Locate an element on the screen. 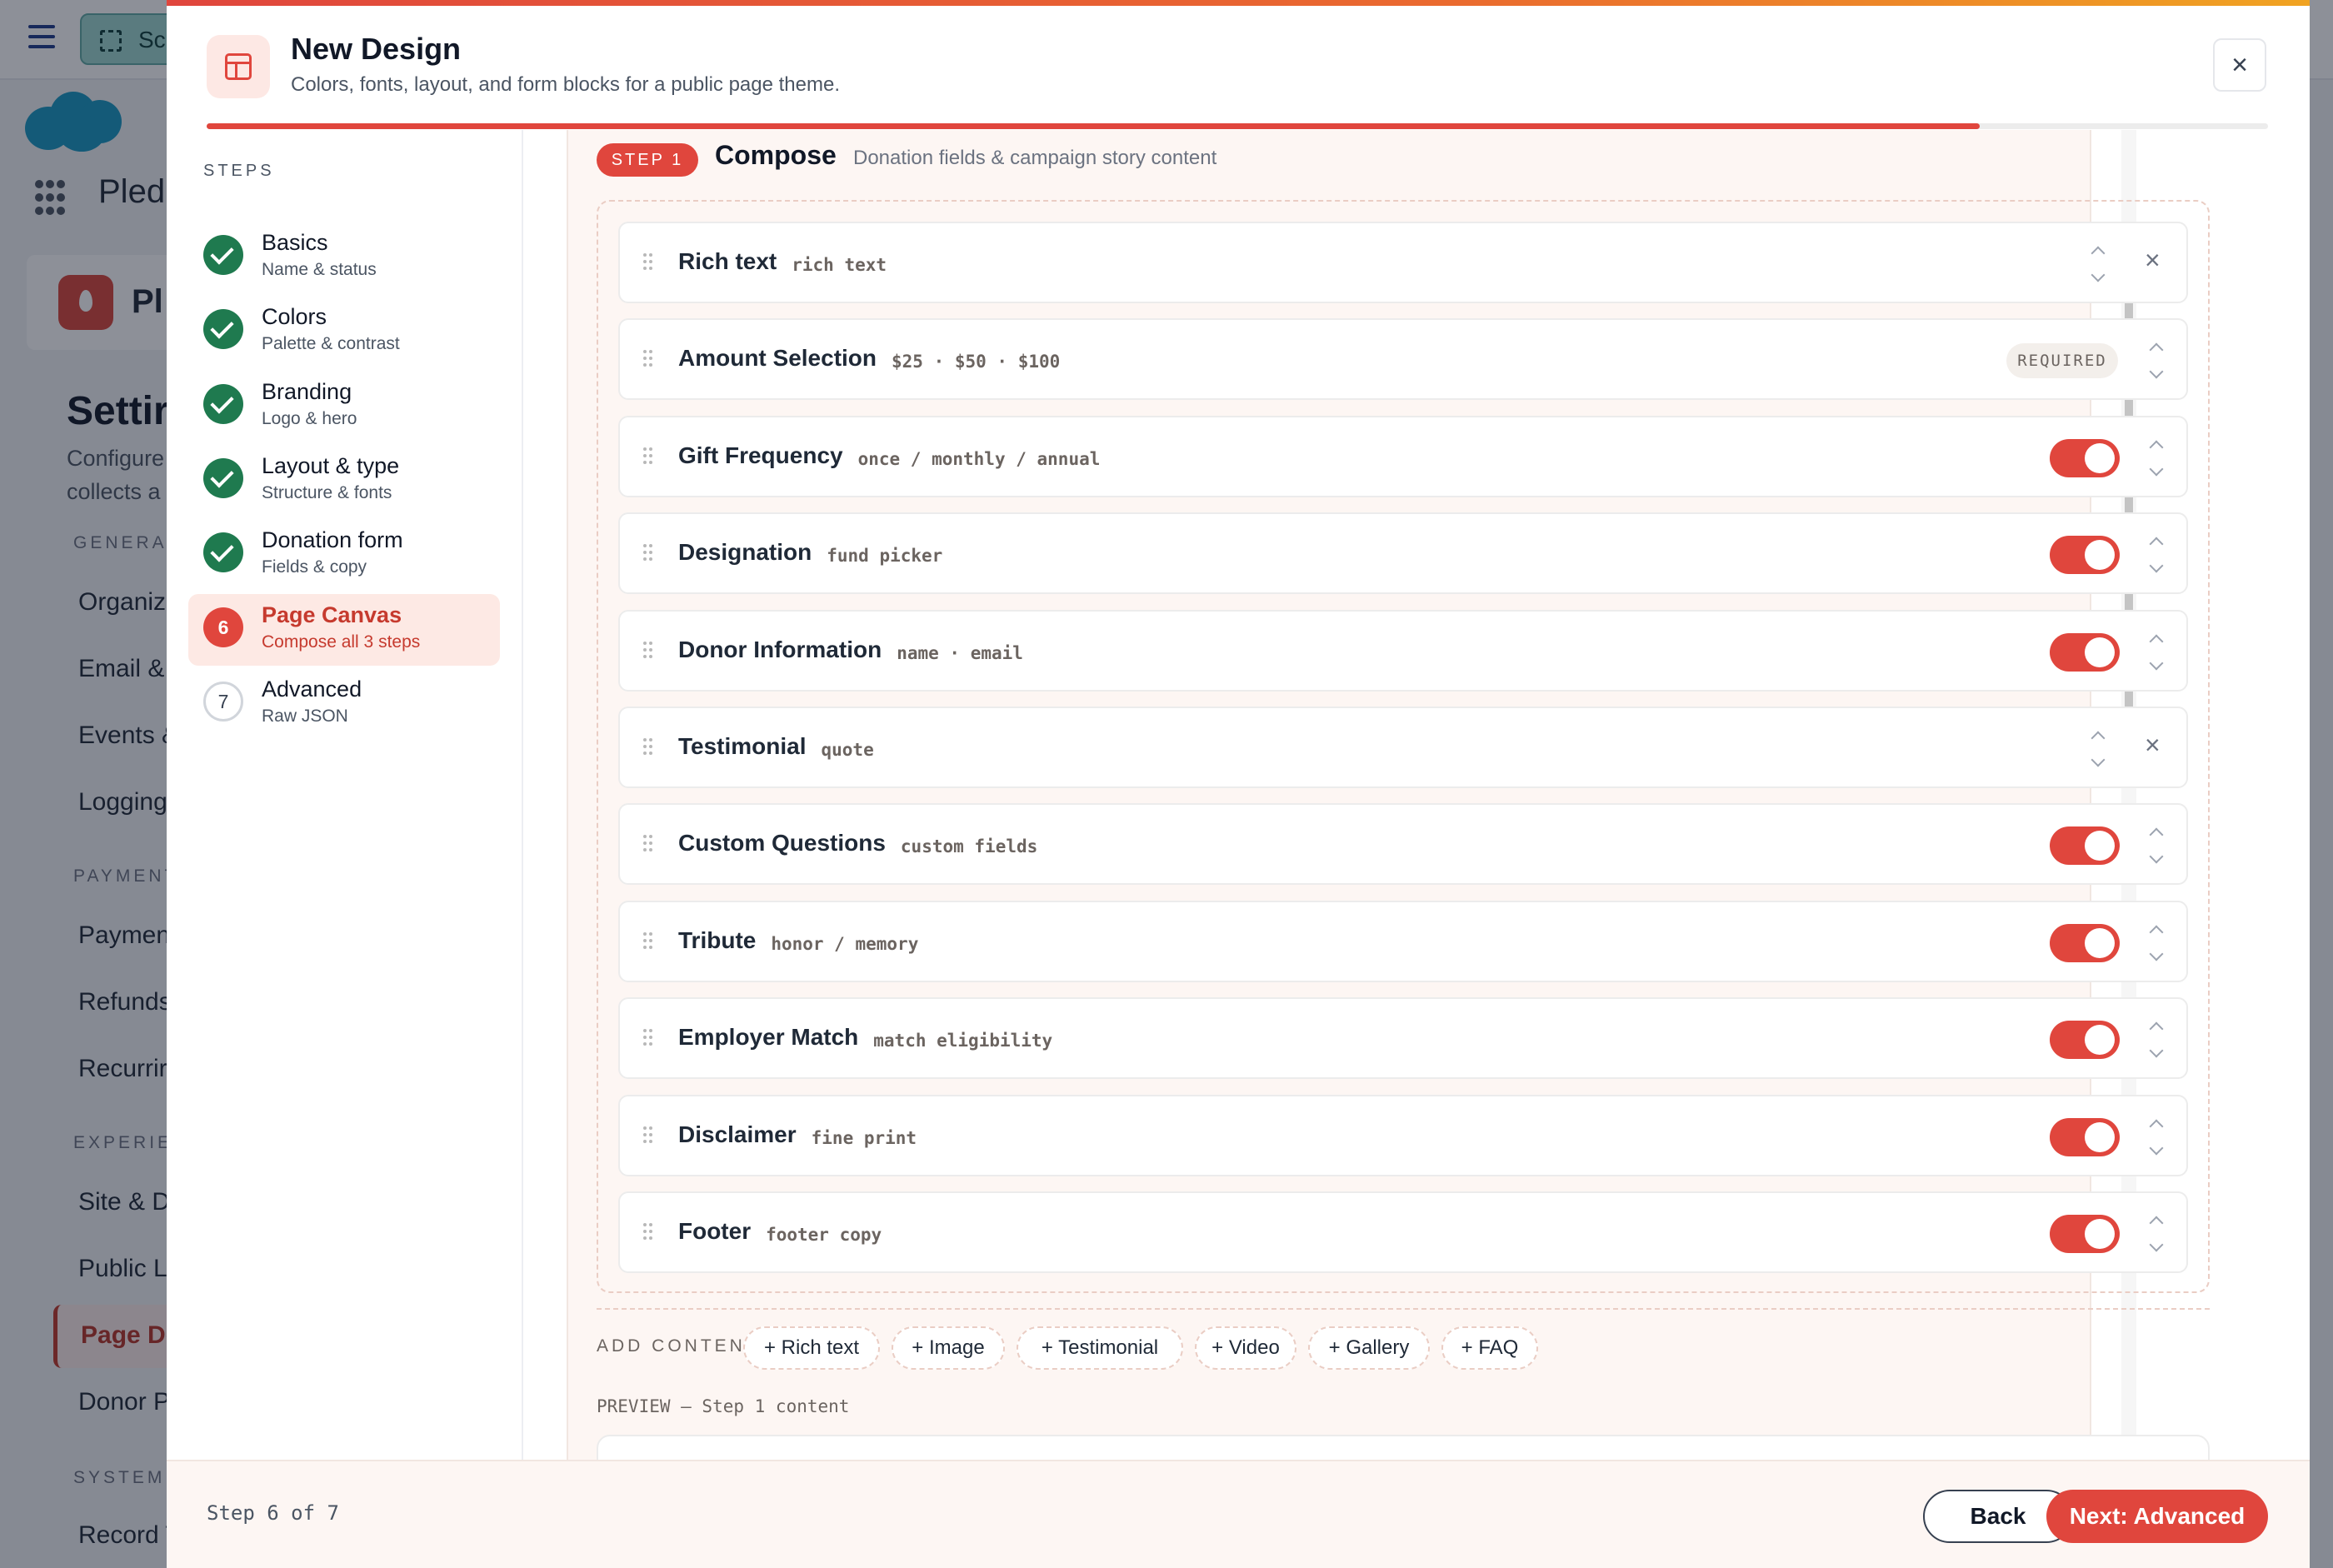  block-tag: fund picker is located at coordinates (885, 556).